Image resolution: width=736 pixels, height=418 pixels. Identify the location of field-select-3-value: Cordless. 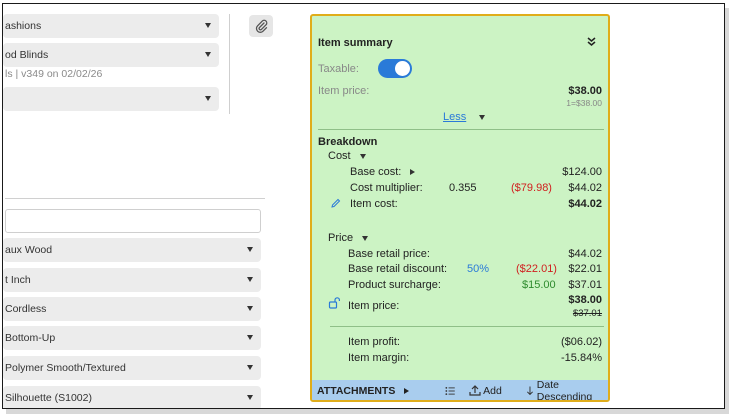
(26, 309).